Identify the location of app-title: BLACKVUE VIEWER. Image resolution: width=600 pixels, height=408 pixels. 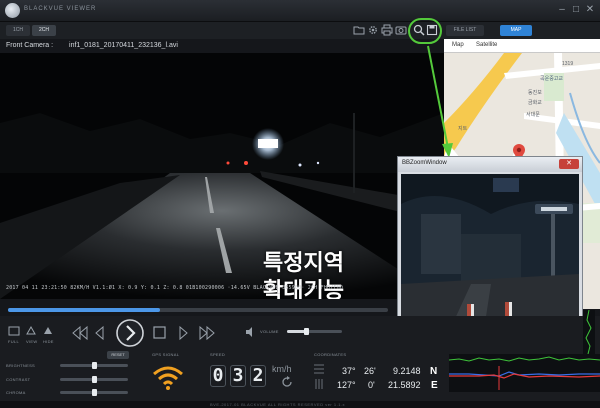
(60, 9).